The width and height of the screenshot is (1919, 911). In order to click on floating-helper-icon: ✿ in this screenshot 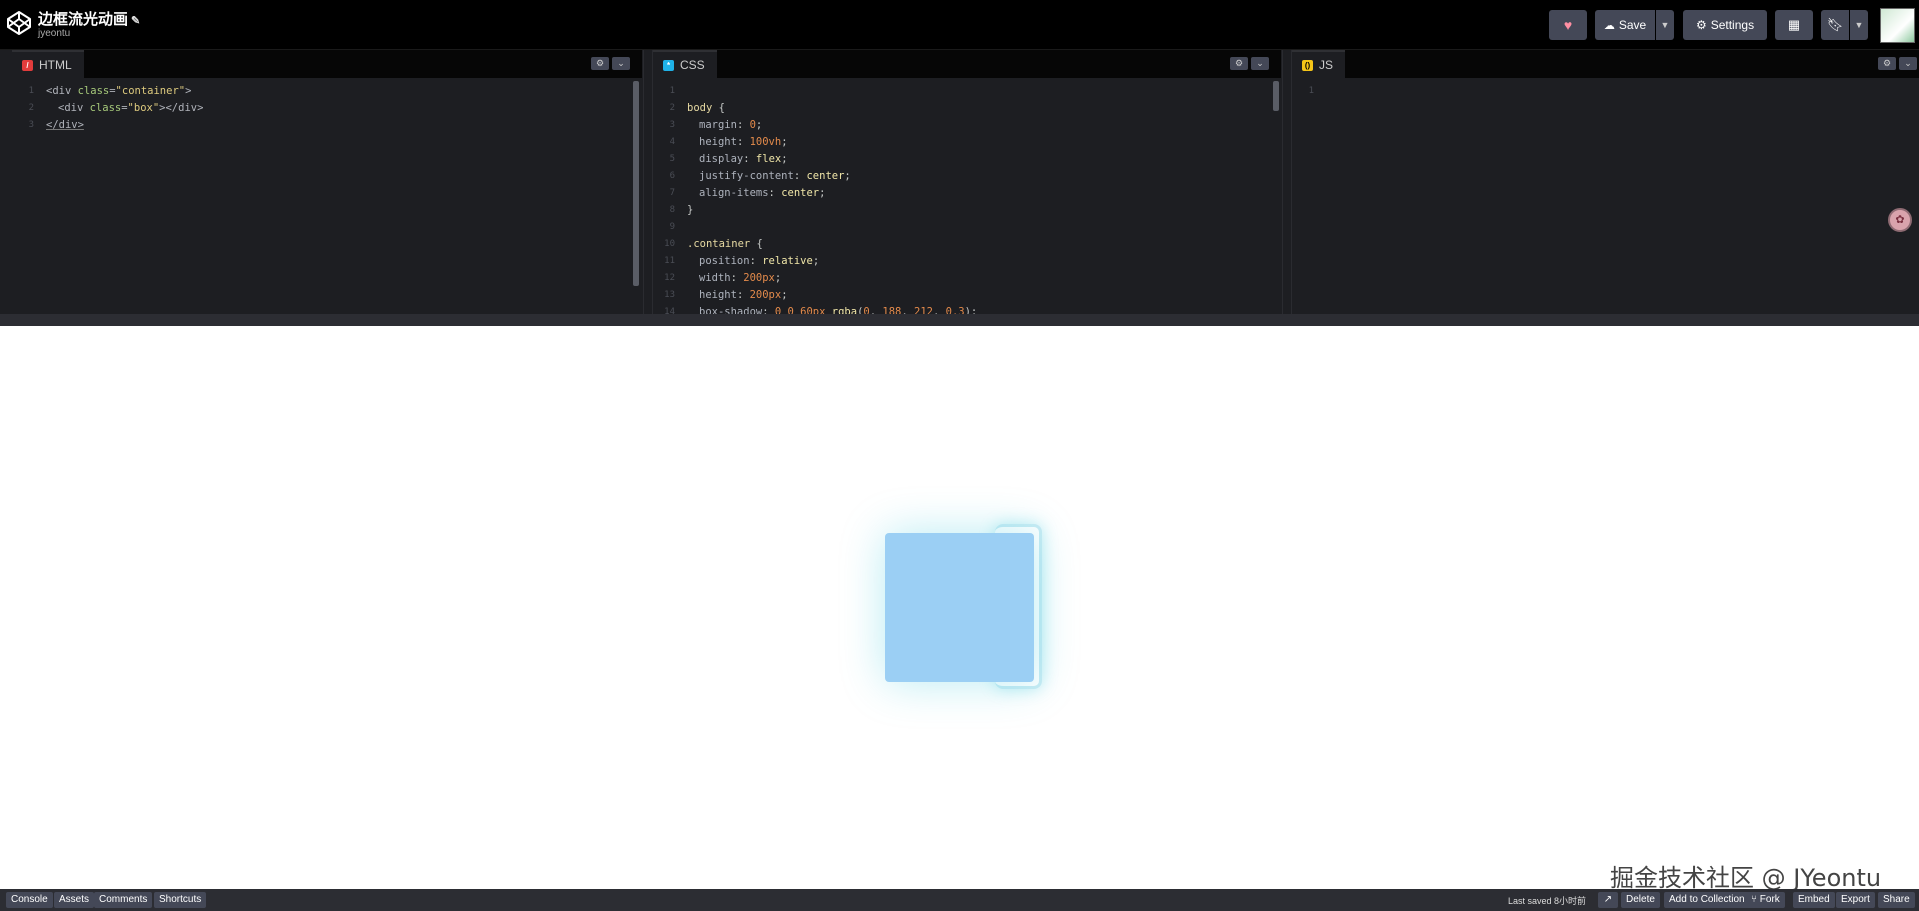, I will do `click(1900, 220)`.